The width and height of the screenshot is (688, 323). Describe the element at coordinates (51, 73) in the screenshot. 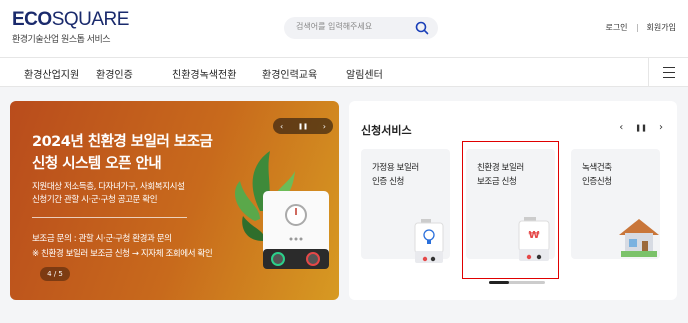

I see `nav-item-env-industry: 환경산업지원` at that location.